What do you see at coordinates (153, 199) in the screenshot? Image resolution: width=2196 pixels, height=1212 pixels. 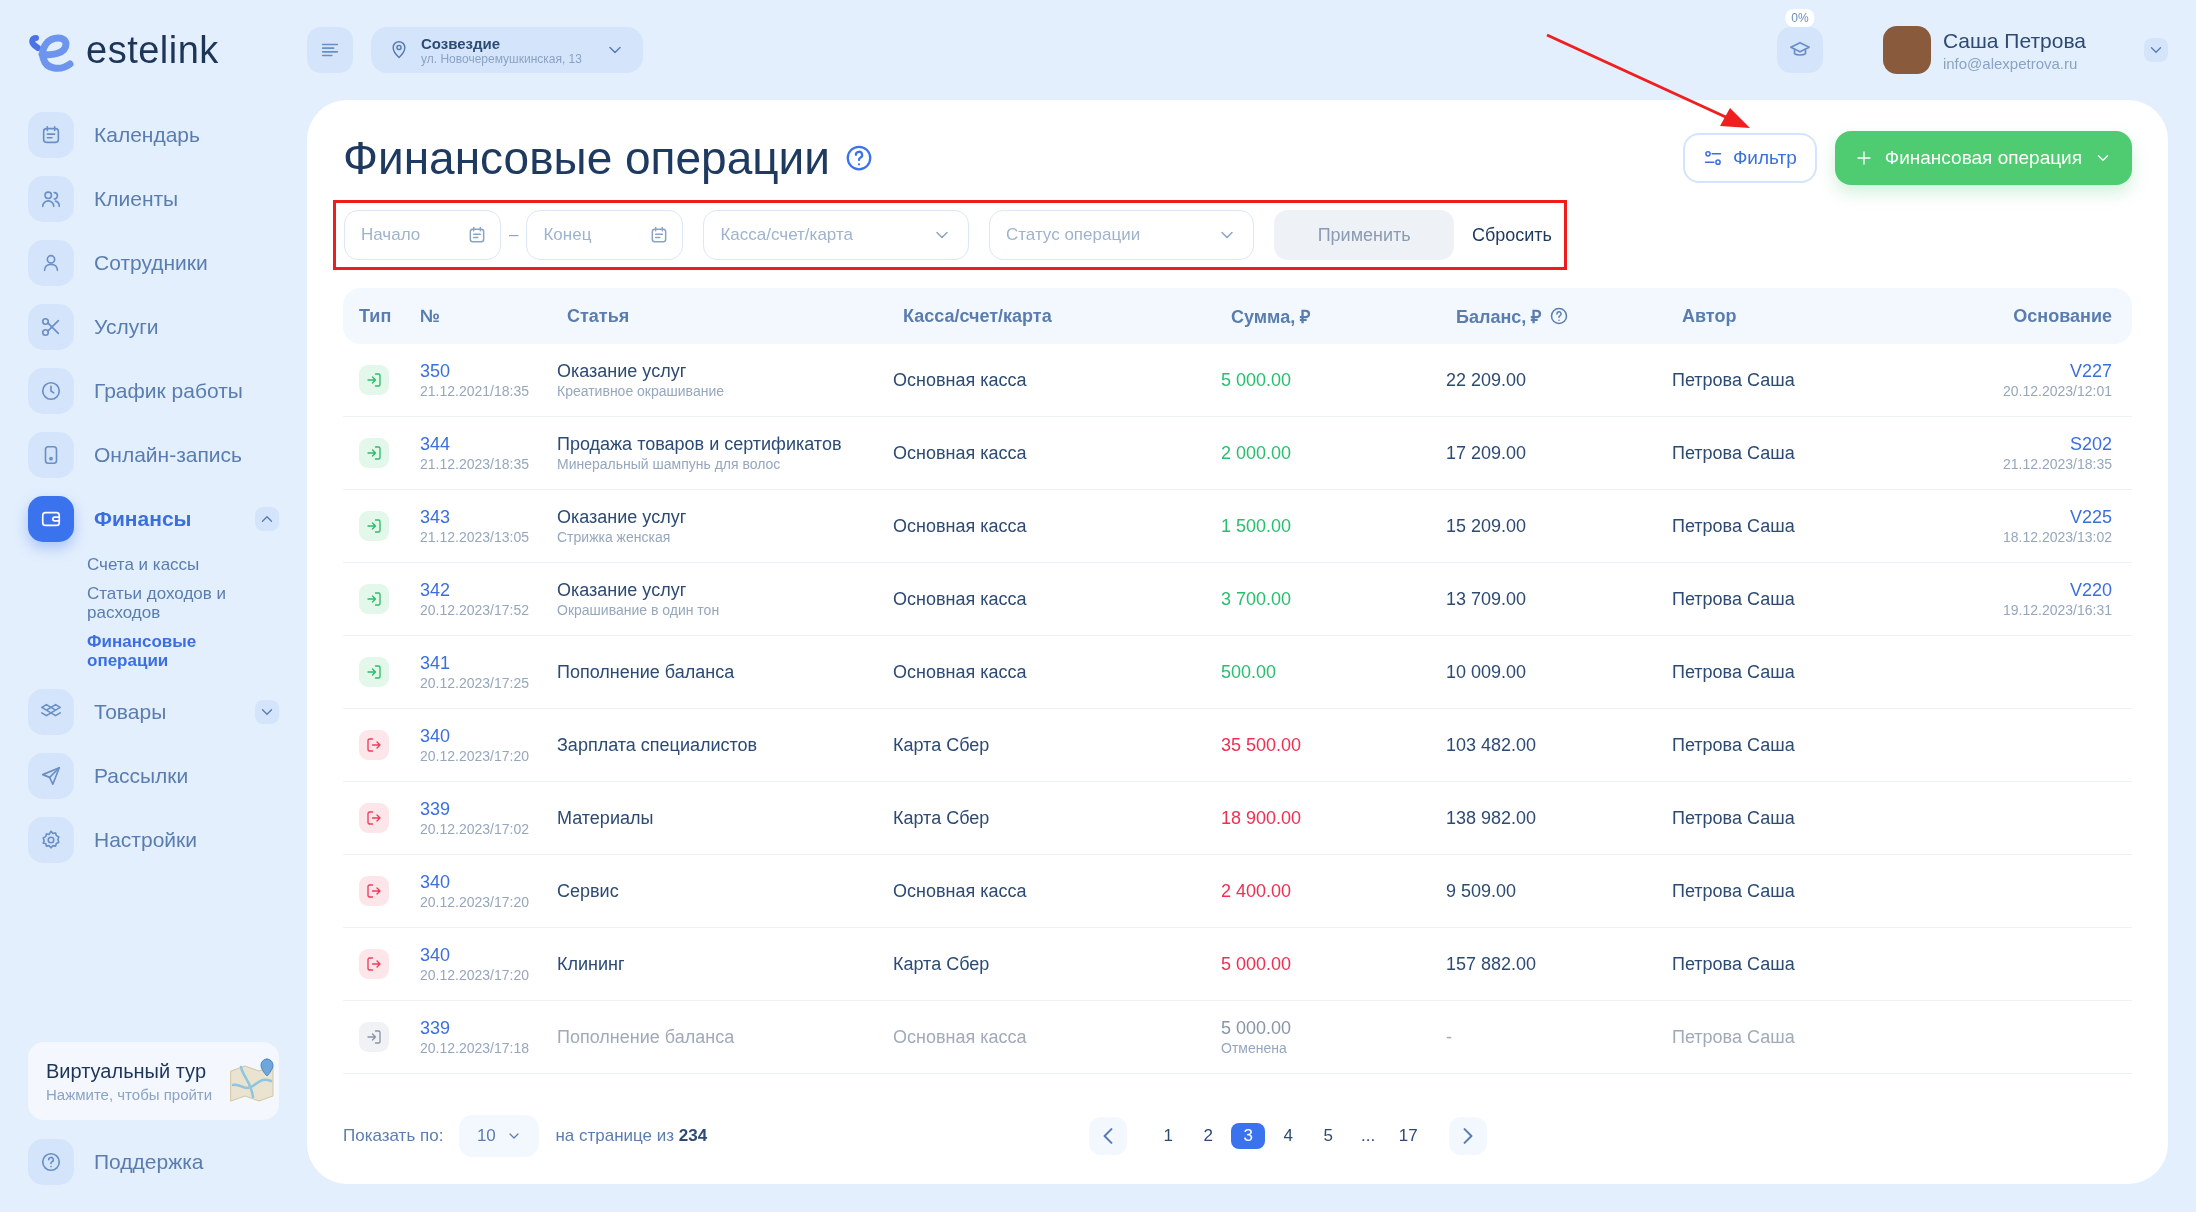 I see `sidebar-item: Клиенты` at bounding box center [153, 199].